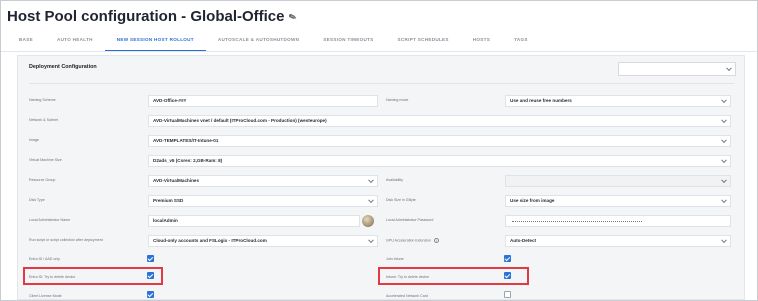  What do you see at coordinates (437, 240) in the screenshot?
I see `info-icon: i` at bounding box center [437, 240].